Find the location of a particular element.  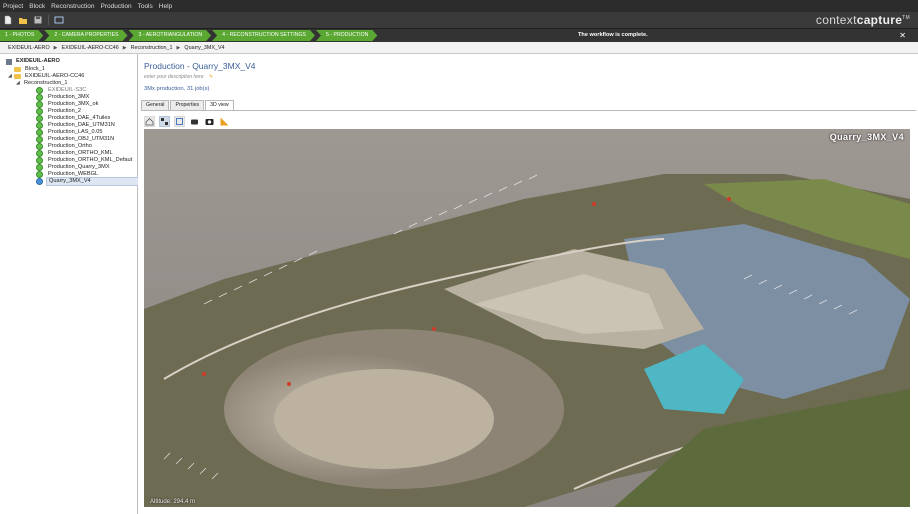

bounding-box-icon is located at coordinates (179, 121).